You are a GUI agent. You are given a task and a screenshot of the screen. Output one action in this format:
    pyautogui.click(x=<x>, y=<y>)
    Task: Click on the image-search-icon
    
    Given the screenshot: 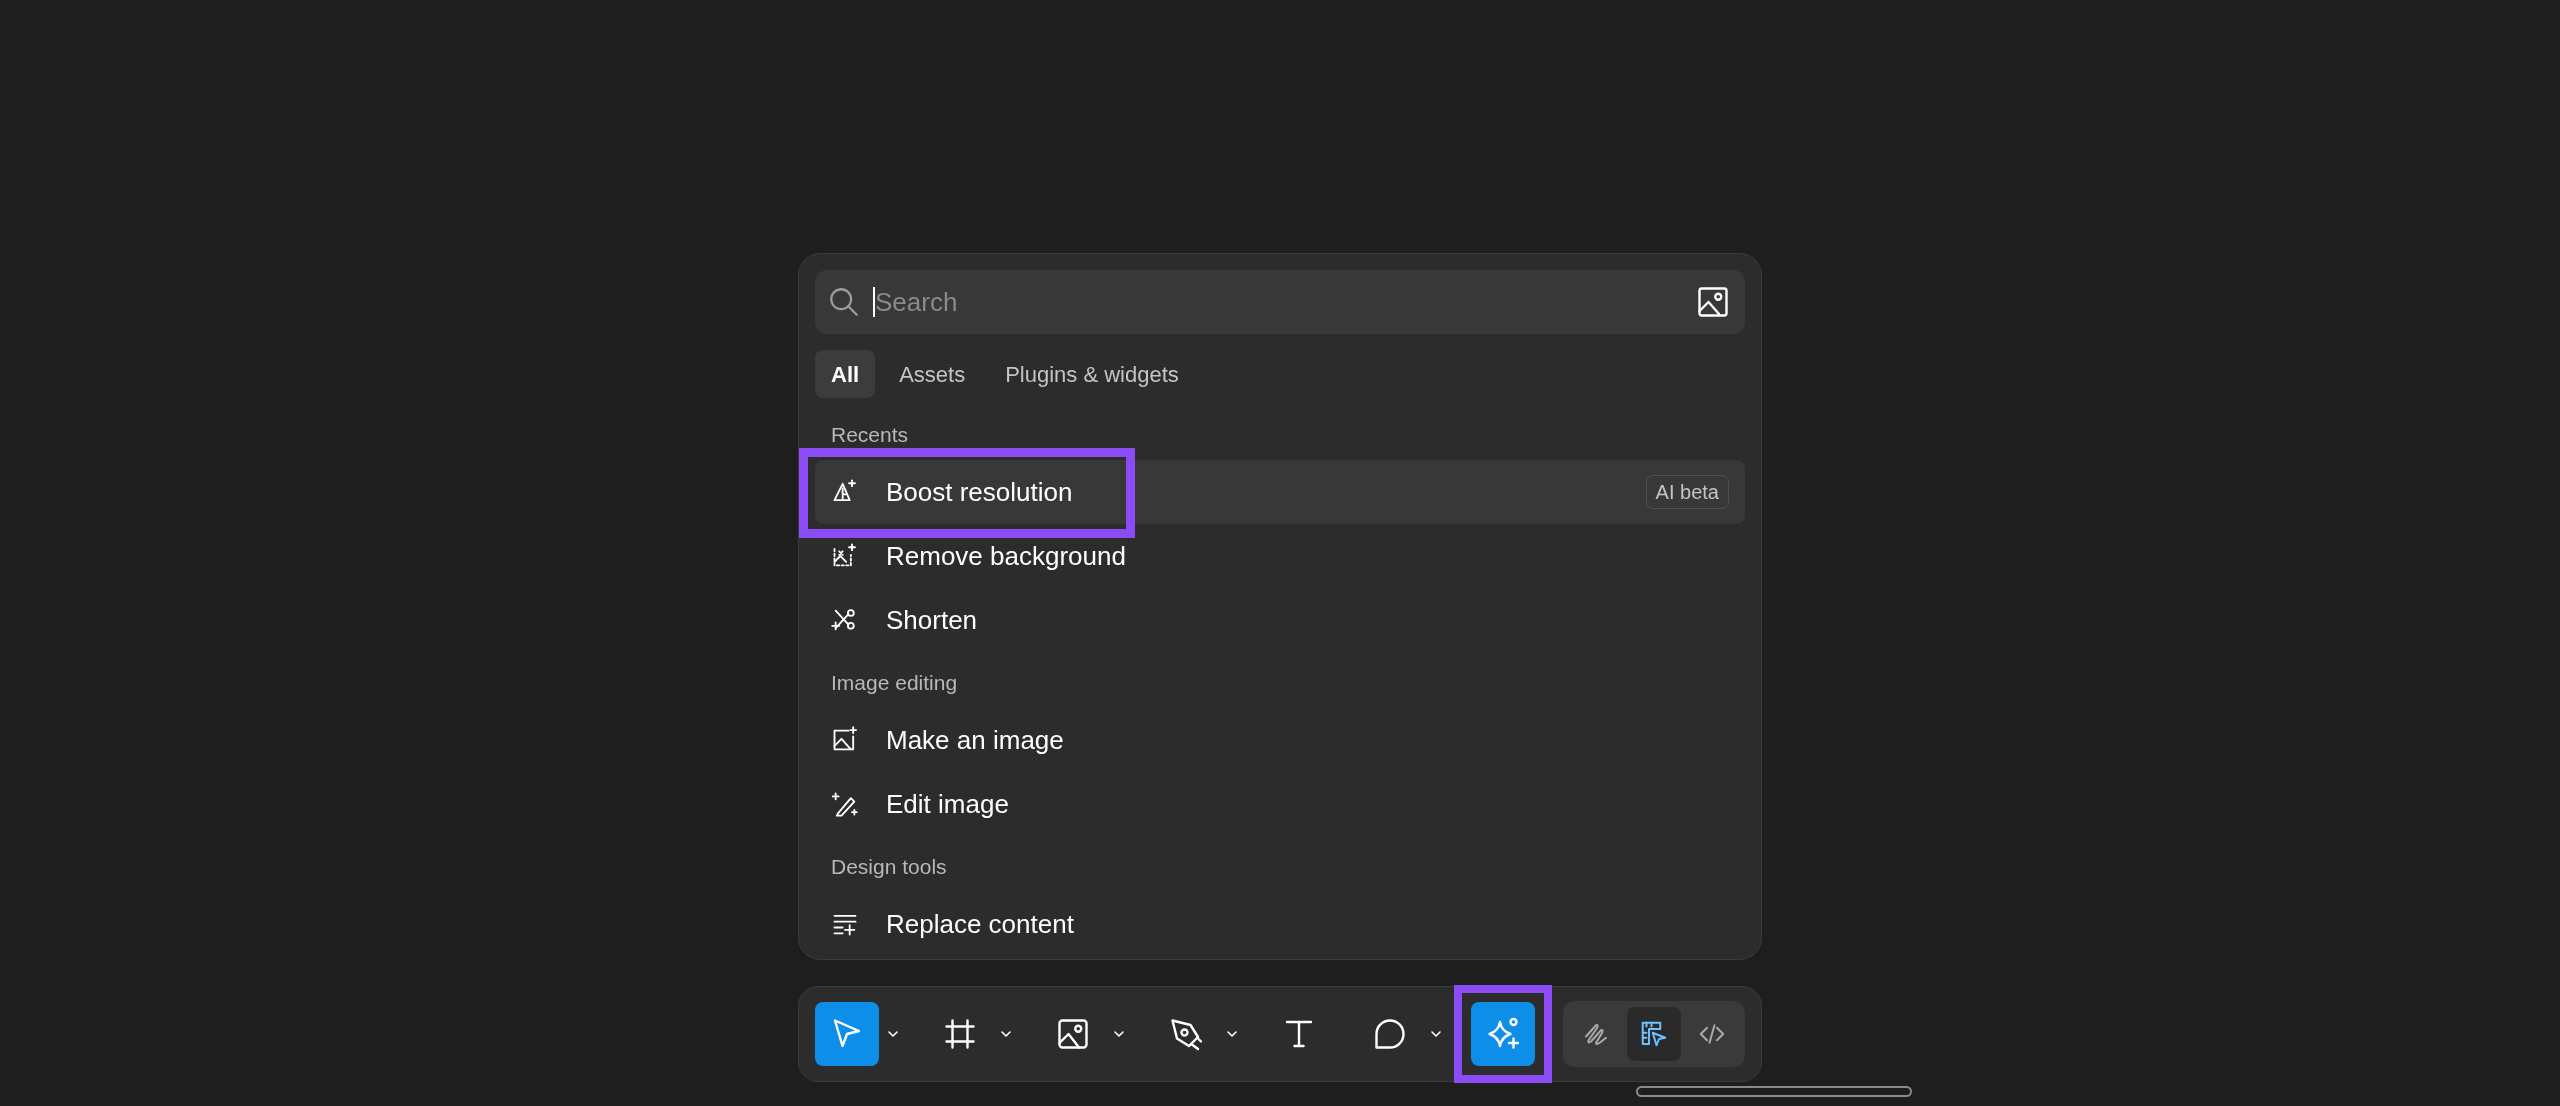 What is the action you would take?
    pyautogui.click(x=1713, y=302)
    